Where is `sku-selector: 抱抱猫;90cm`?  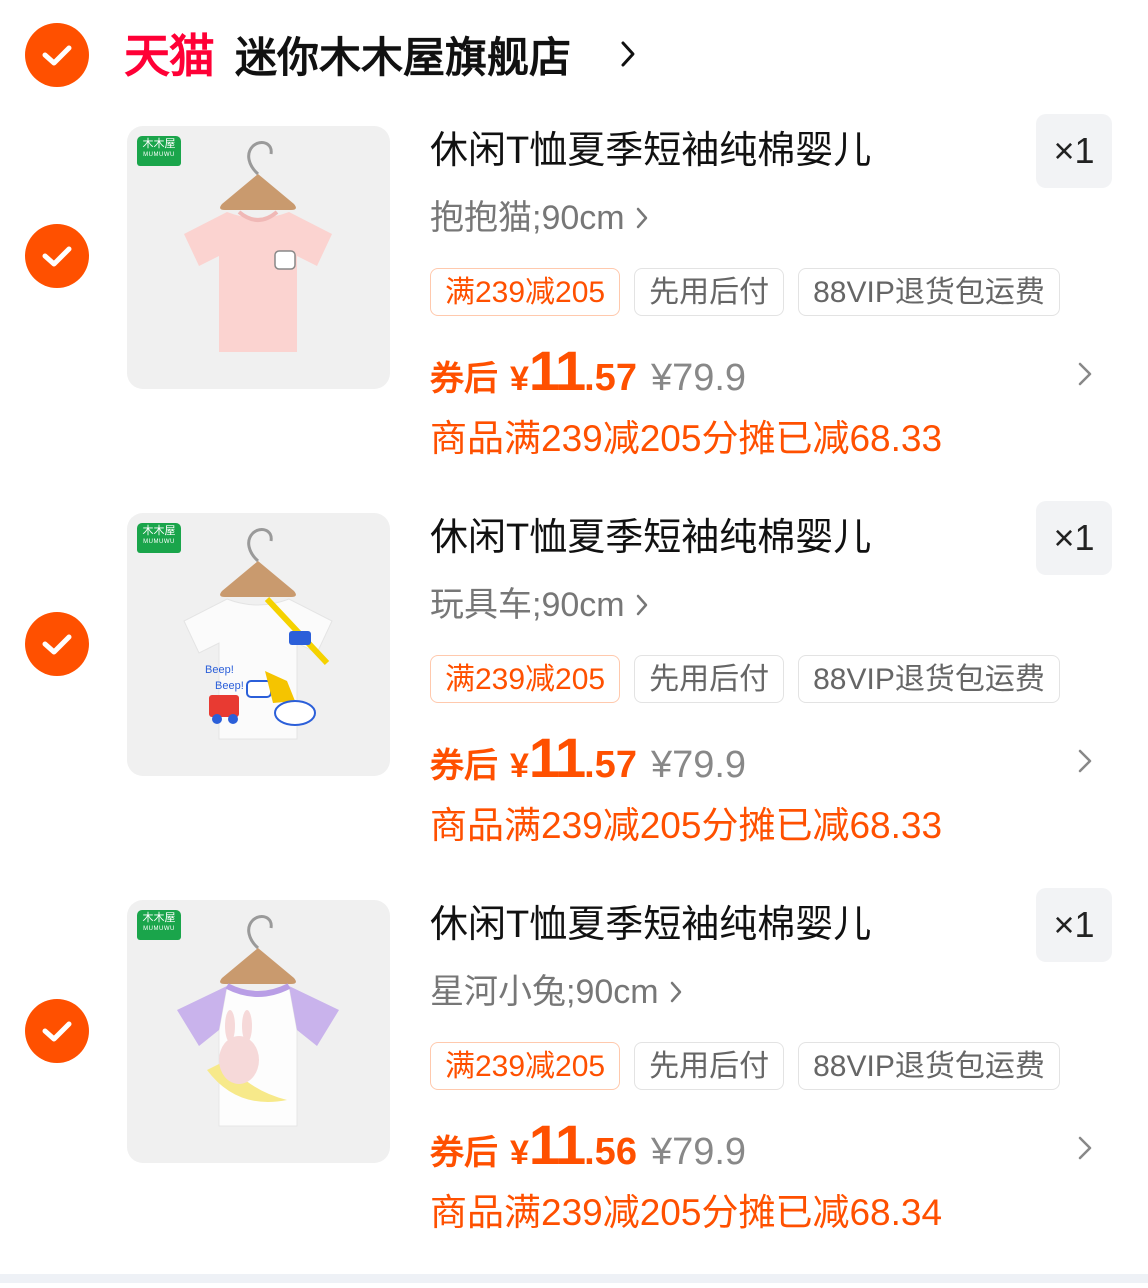 sku-selector: 抱抱猫;90cm is located at coordinates (539, 218).